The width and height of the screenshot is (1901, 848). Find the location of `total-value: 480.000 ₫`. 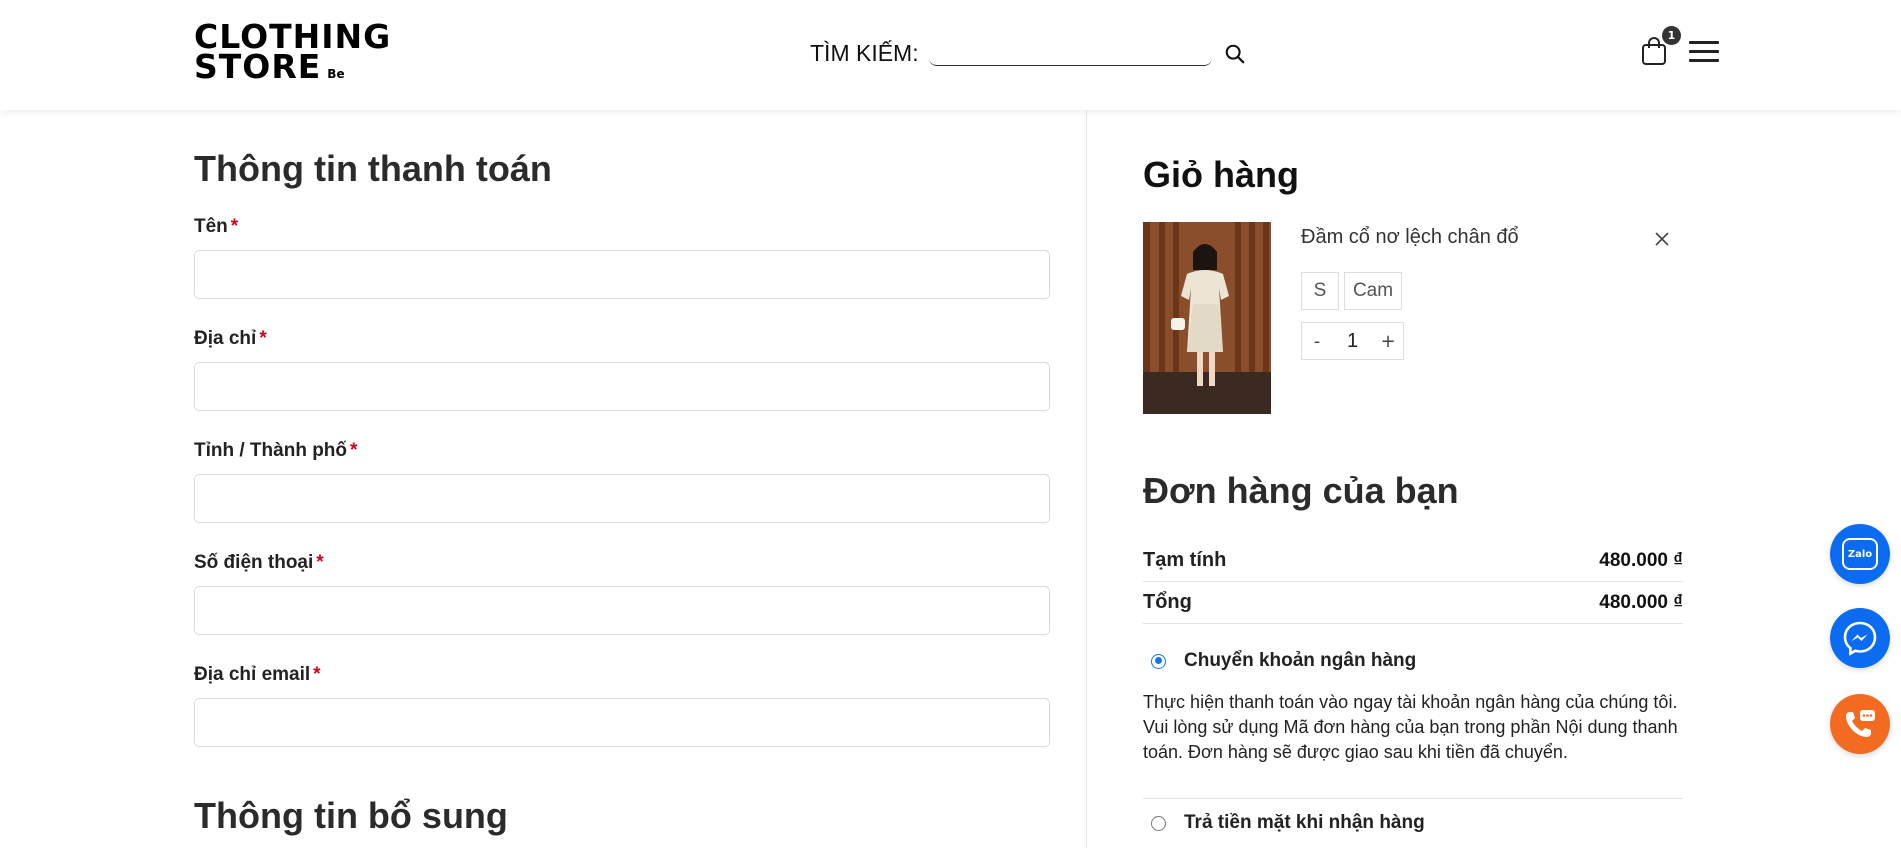

total-value: 480.000 ₫ is located at coordinates (1641, 602).